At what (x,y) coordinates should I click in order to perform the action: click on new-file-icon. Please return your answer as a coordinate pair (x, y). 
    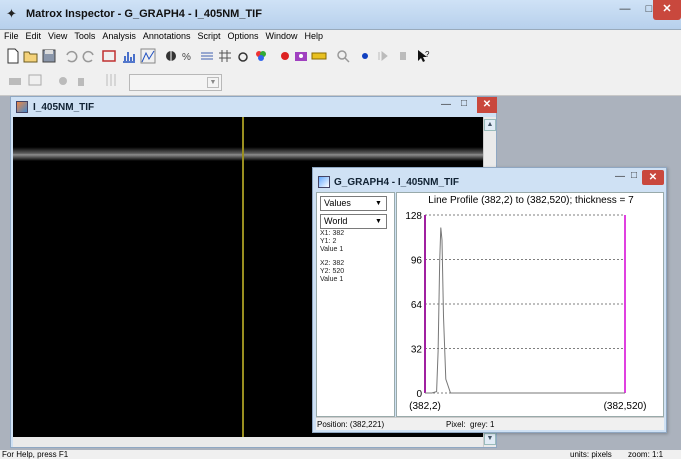
    Looking at the image, I should click on (13, 56).